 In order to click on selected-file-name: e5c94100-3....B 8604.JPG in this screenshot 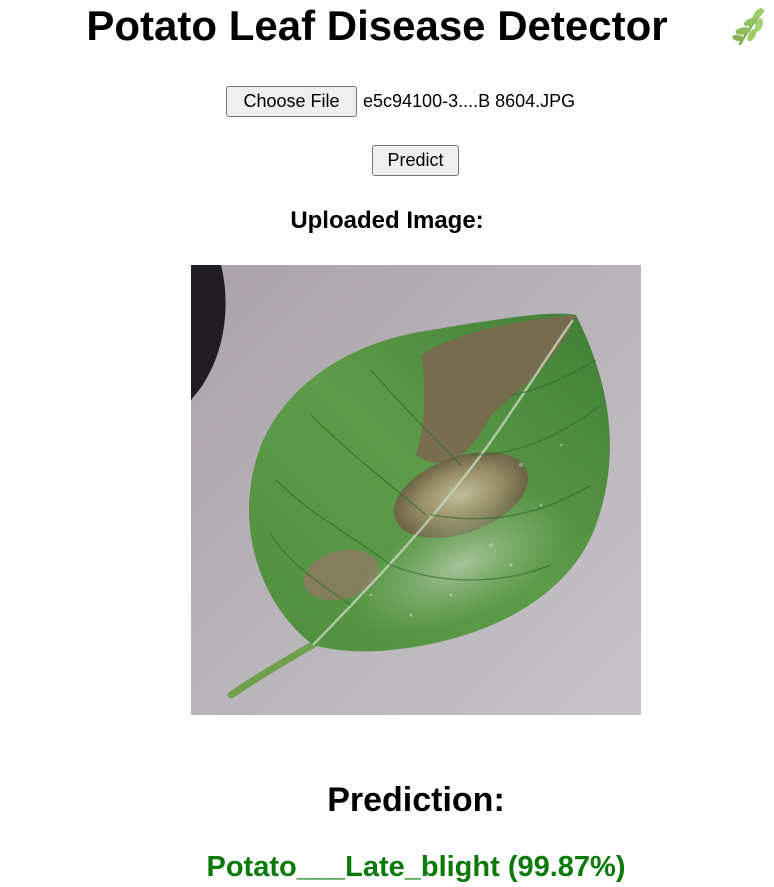, I will do `click(469, 101)`.